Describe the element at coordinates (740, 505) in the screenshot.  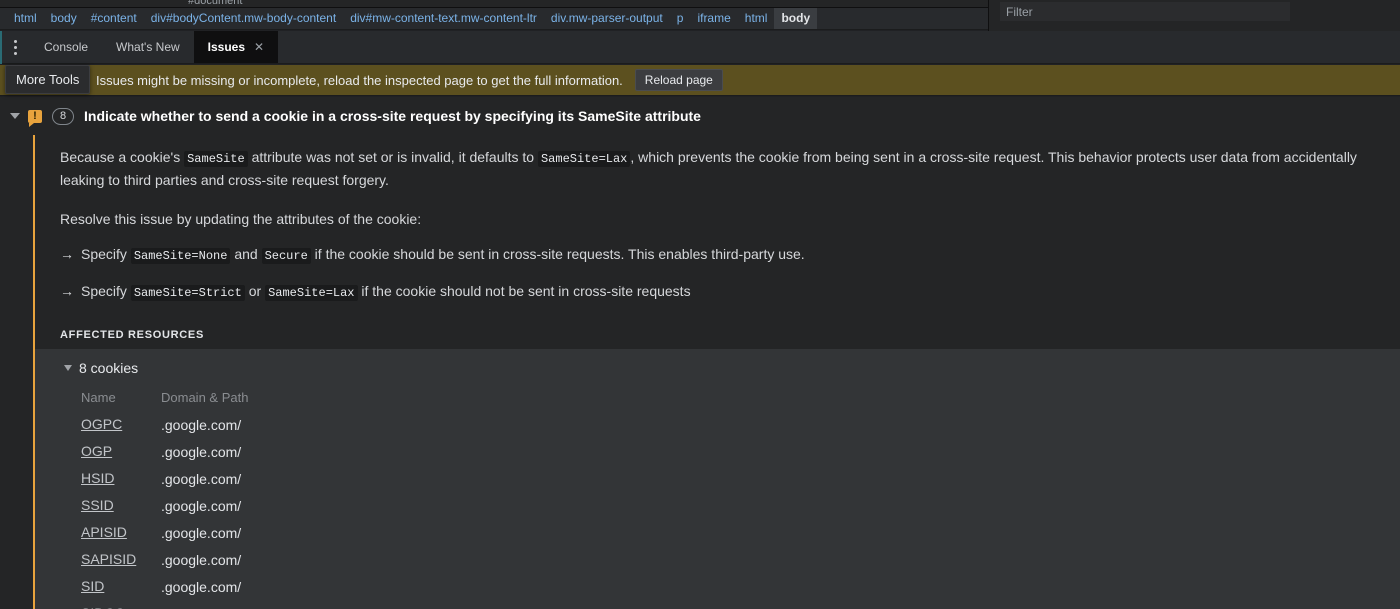
I see `table-row: SSID .google.com/` at that location.